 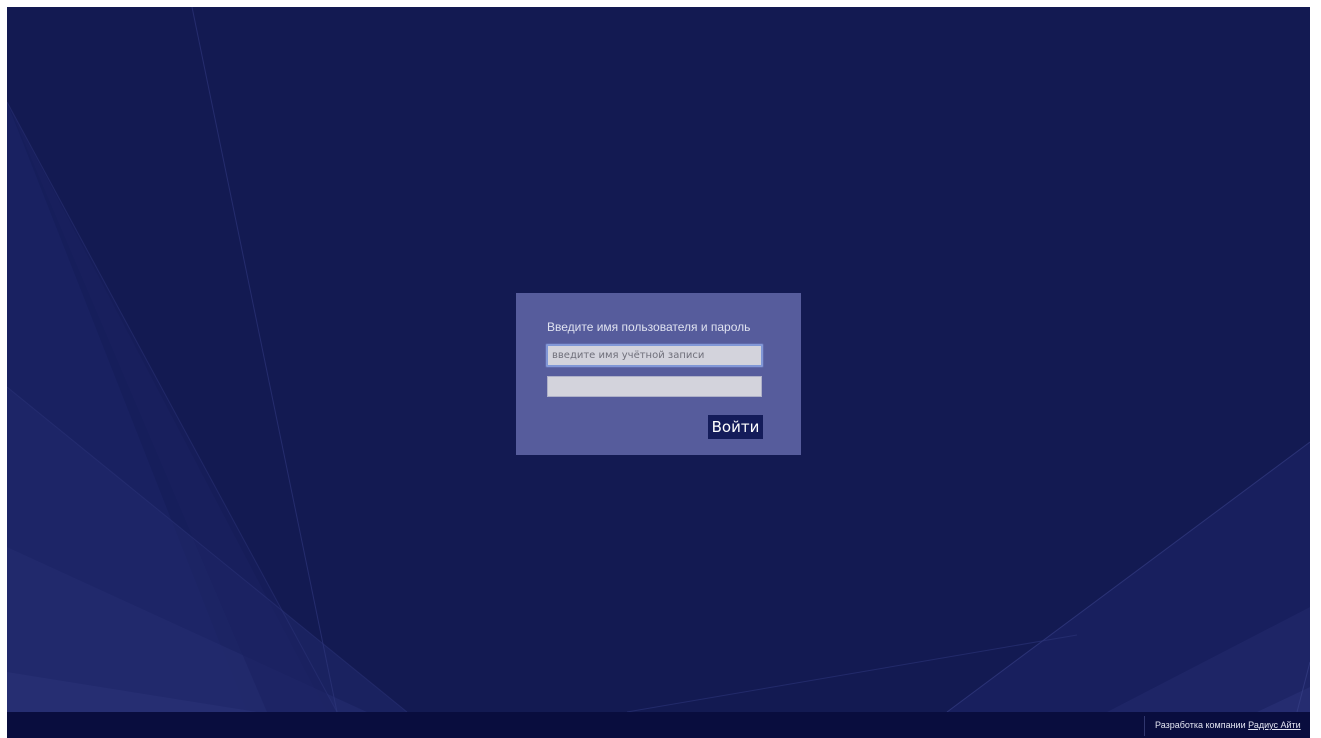 I want to click on footer-divider, so click(x=1144, y=726).